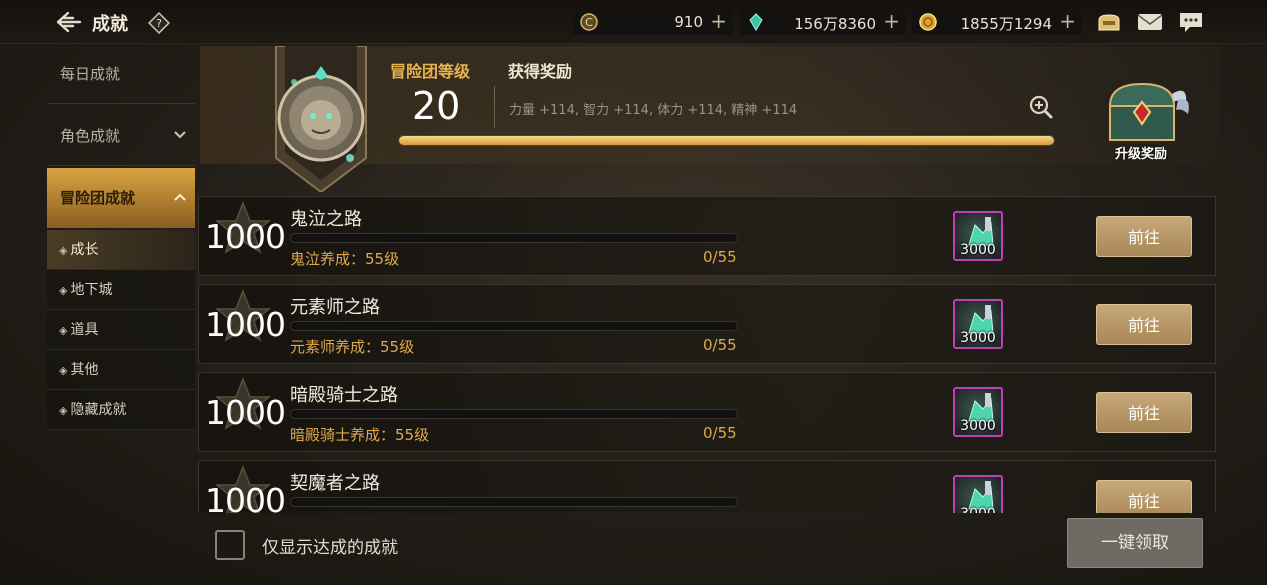 The width and height of the screenshot is (1267, 585). Describe the element at coordinates (121, 330) in the screenshot. I see `sidebar-sub-items: ◈ 道具` at that location.